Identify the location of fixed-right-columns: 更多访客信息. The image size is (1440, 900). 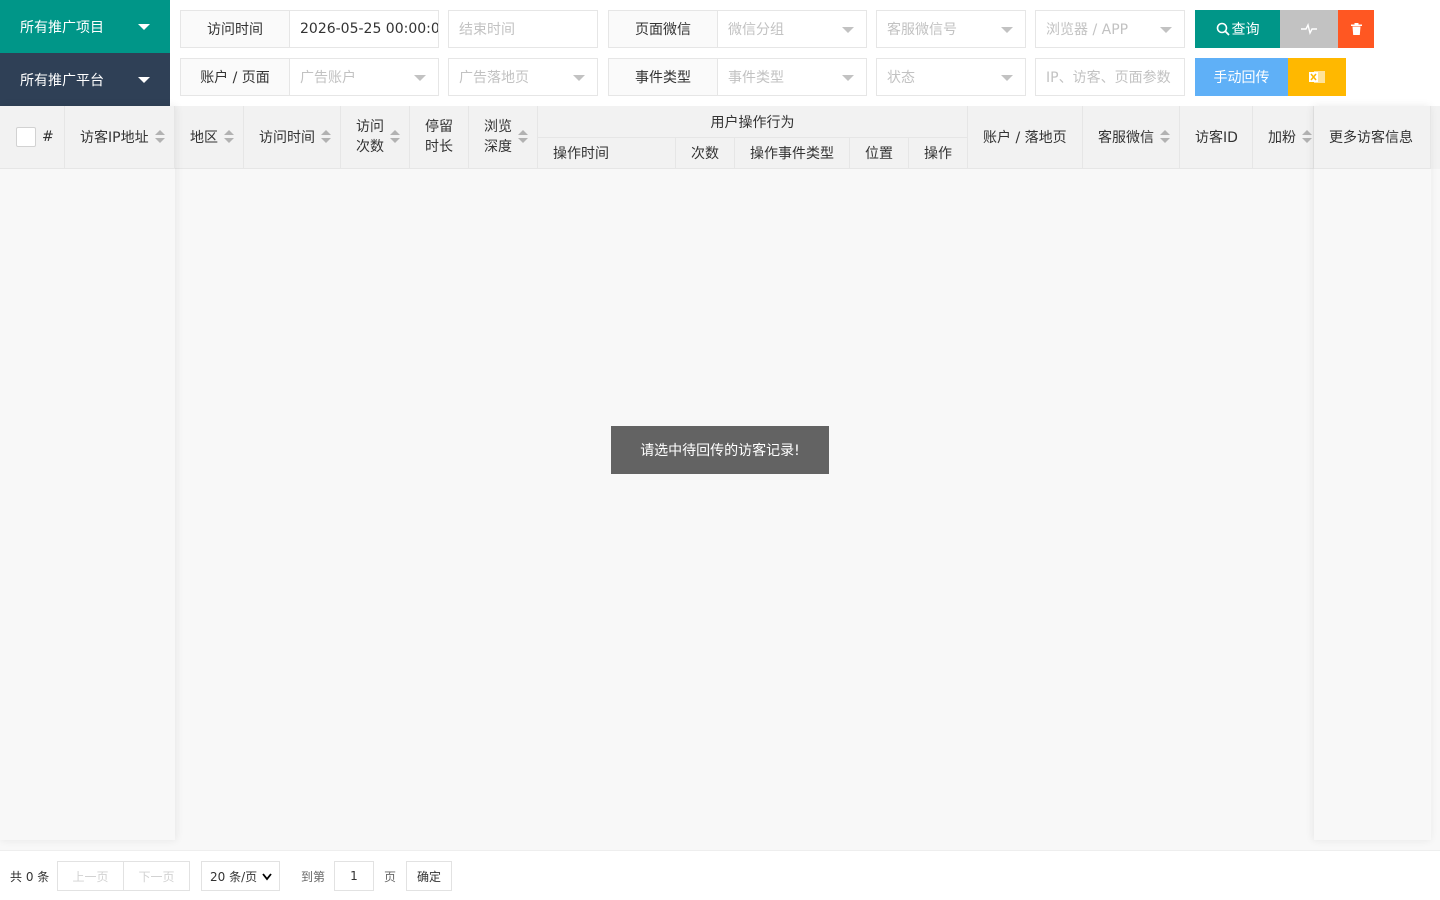
(1372, 473).